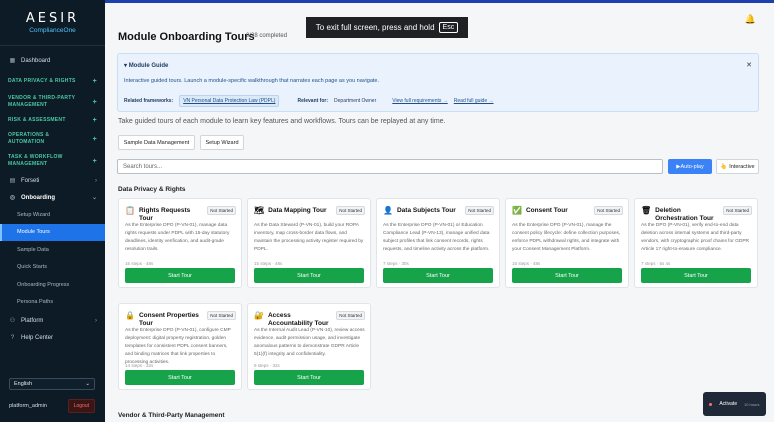 This screenshot has height=422, width=774. What do you see at coordinates (751, 404) in the screenshot?
I see `toast-sub: 10 hours` at bounding box center [751, 404].